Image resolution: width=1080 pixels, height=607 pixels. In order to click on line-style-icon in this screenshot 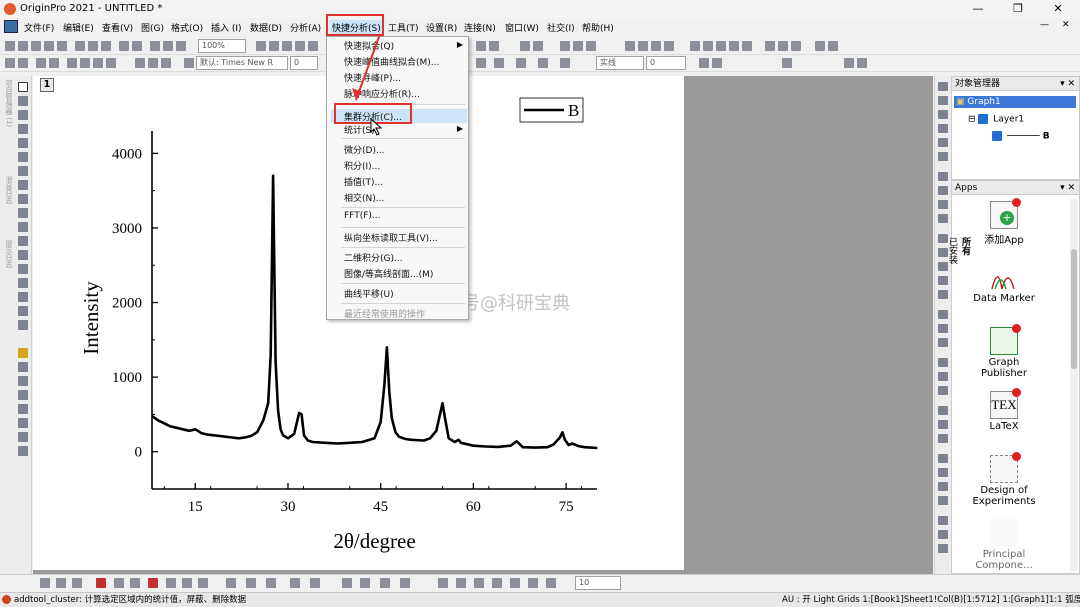, I will do `click(45, 583)`.